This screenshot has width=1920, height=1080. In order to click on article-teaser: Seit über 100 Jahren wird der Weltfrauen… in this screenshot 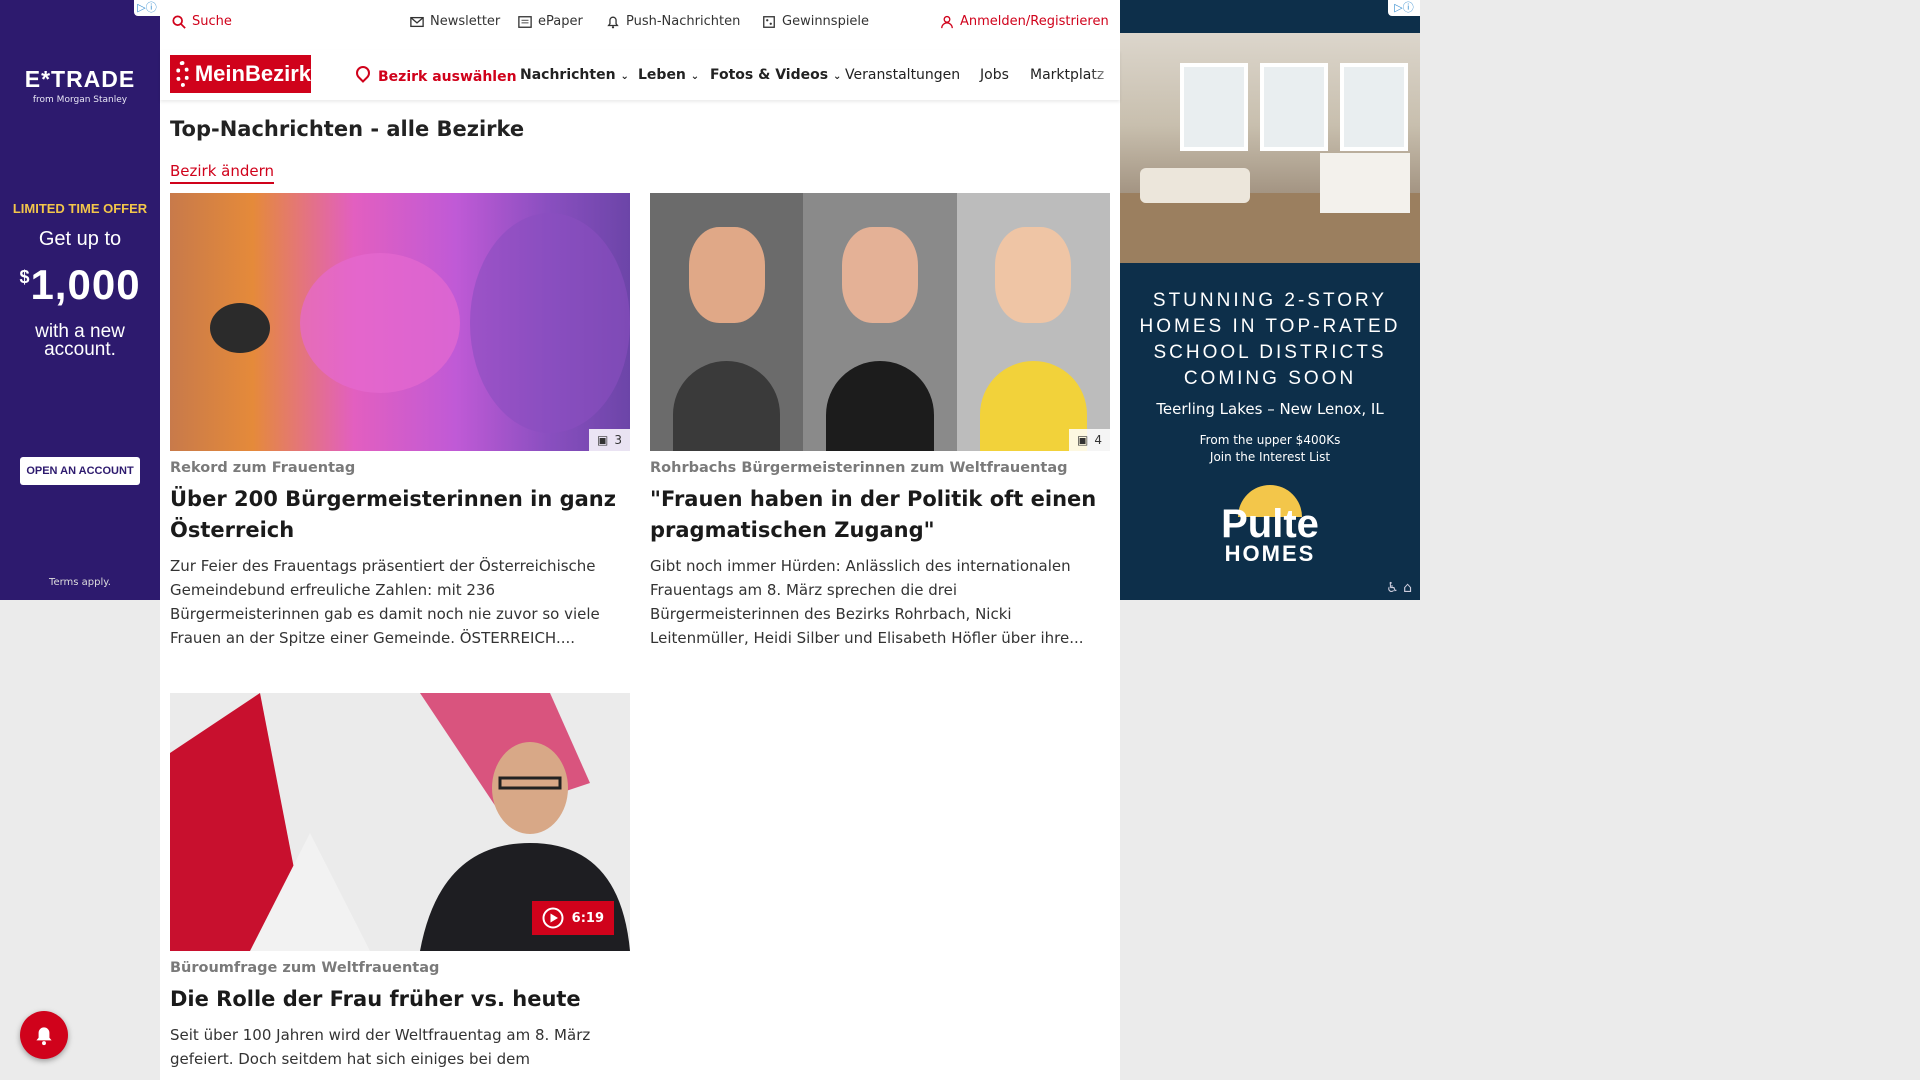, I will do `click(380, 1047)`.